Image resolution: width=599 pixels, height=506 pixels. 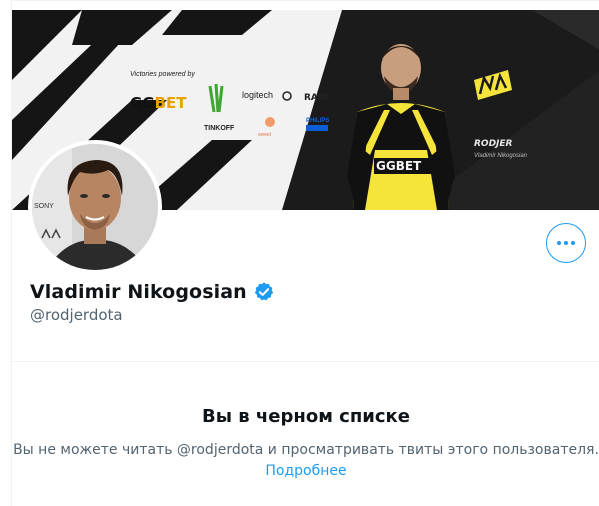 What do you see at coordinates (76, 315) in the screenshot?
I see `profile-handle: @rodjerdota` at bounding box center [76, 315].